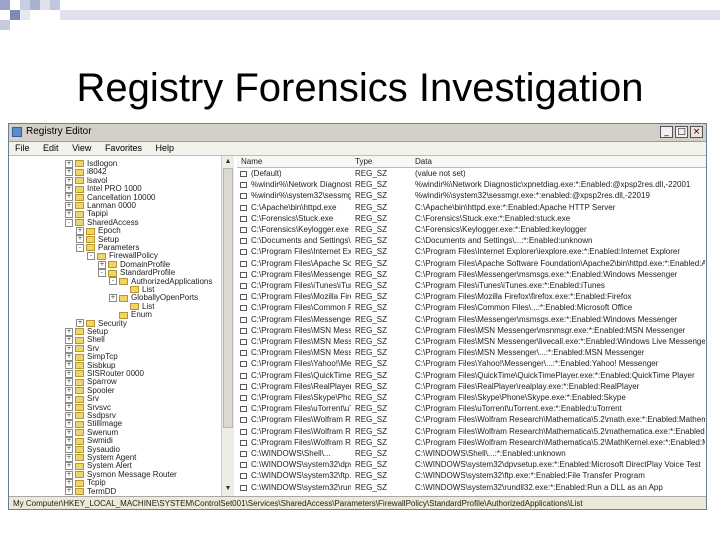 The height and width of the screenshot is (540, 720). I want to click on column-name-header: Name, so click(251, 161).